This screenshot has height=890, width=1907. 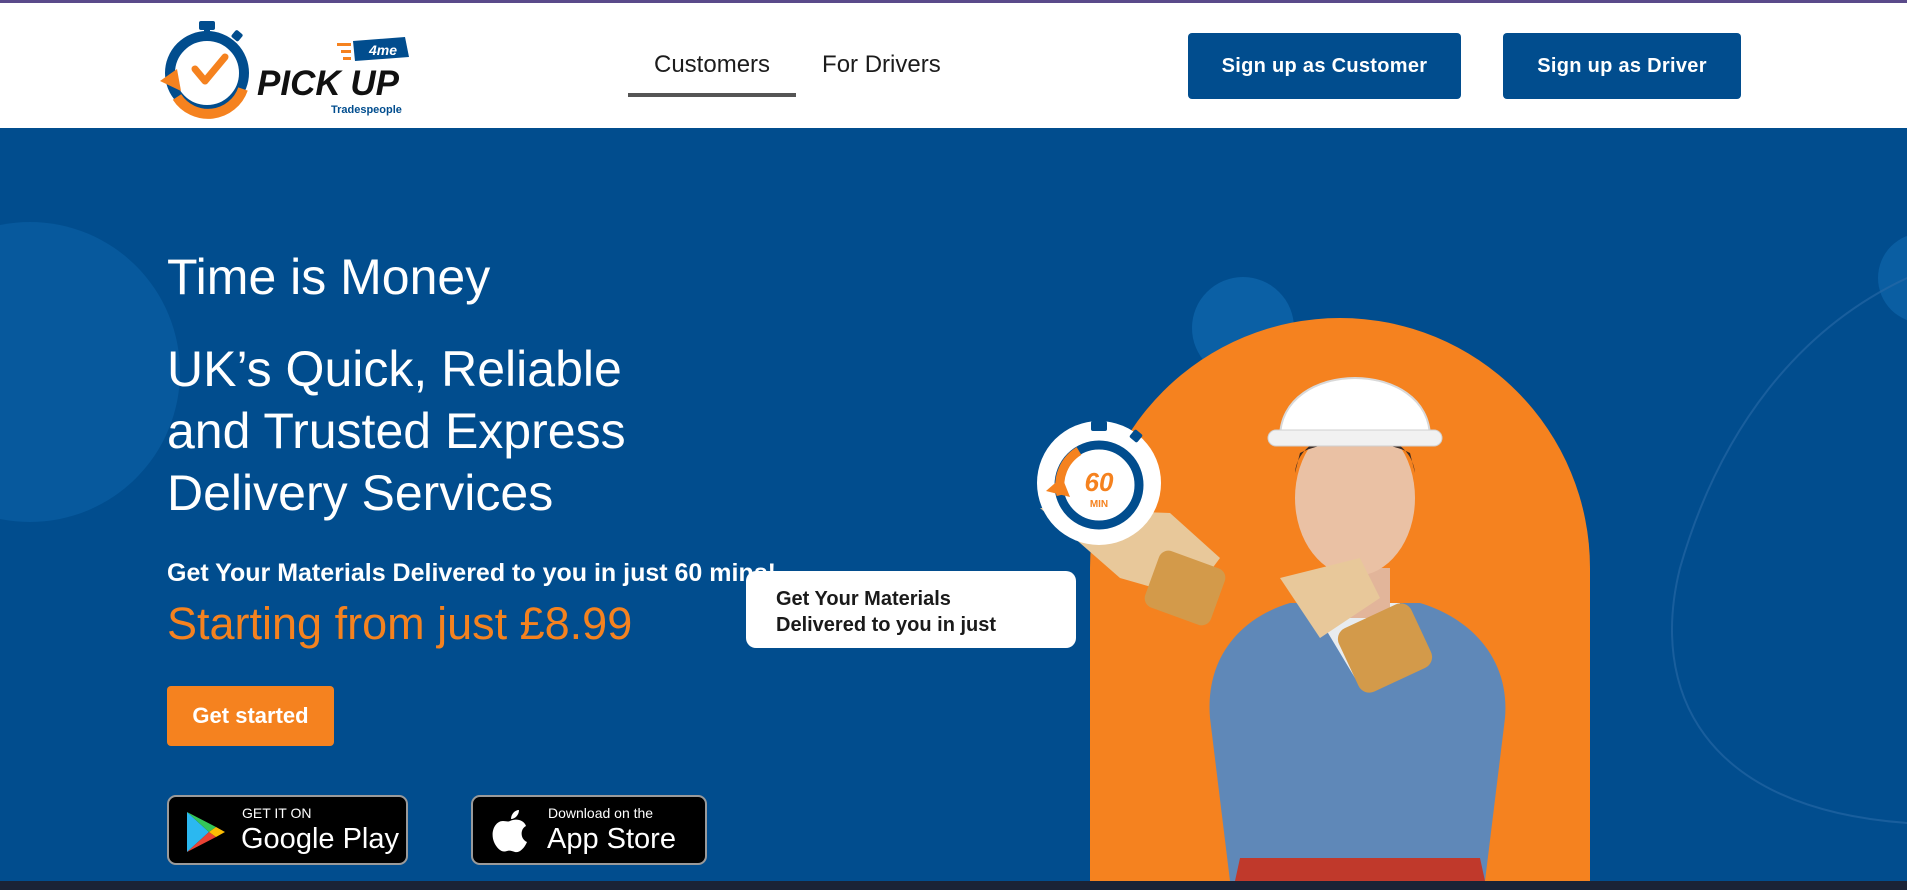 I want to click on stopwatch-icon: 60 MIN, so click(x=1099, y=483).